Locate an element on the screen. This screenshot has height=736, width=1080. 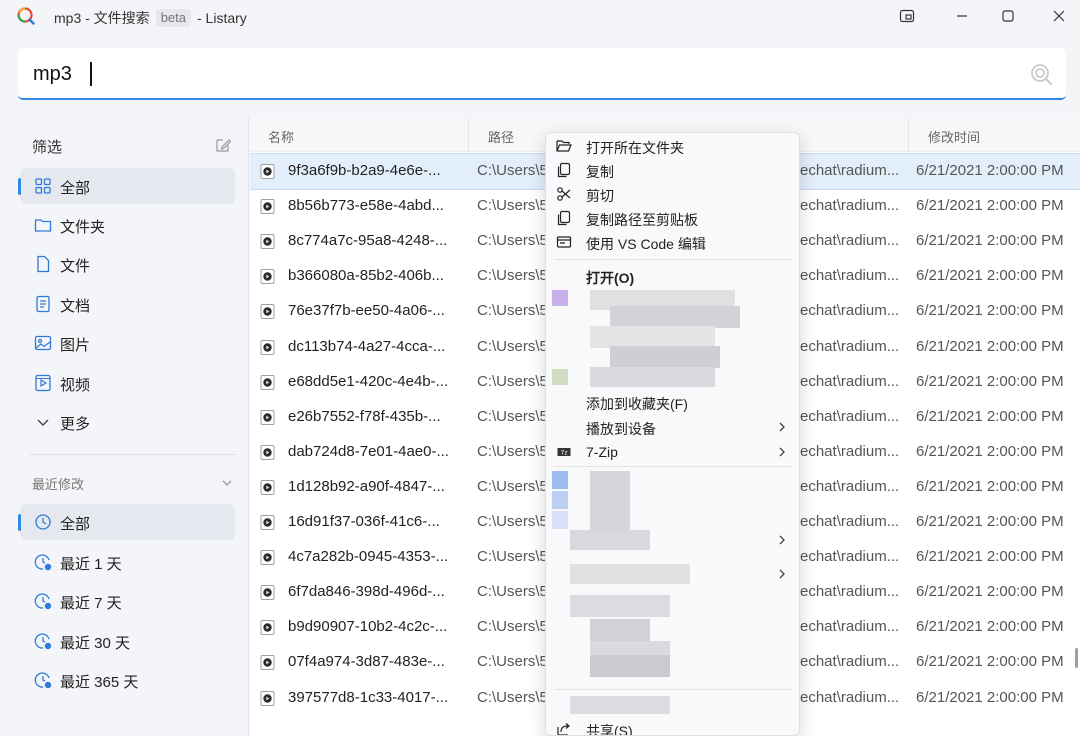
recent-7-days: 最近 7 天 is located at coordinates (127, 601).